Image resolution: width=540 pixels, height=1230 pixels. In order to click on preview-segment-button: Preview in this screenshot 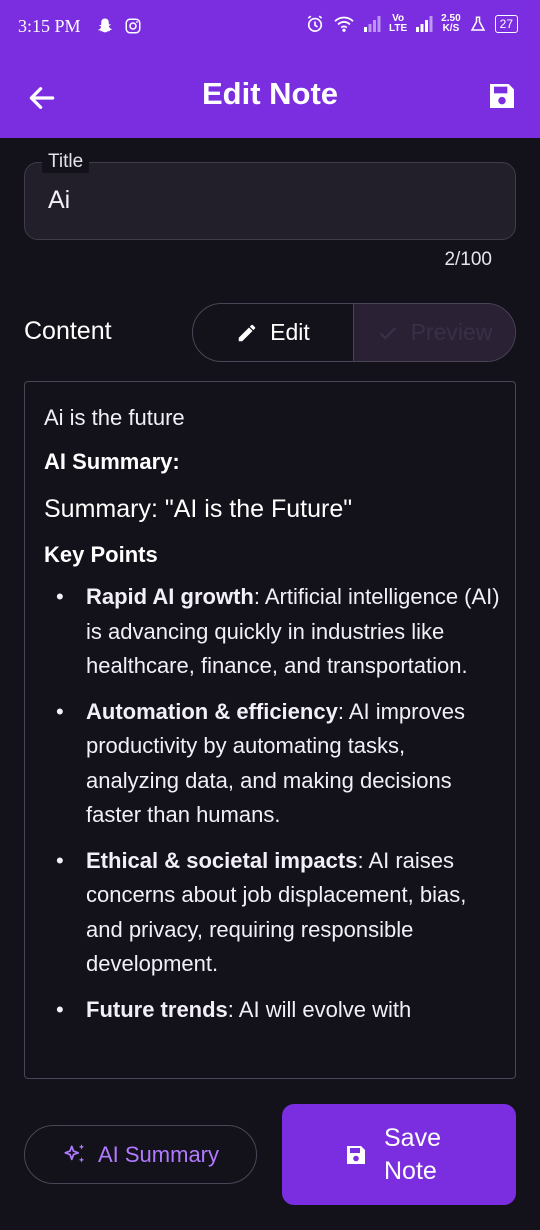, I will do `click(434, 332)`.